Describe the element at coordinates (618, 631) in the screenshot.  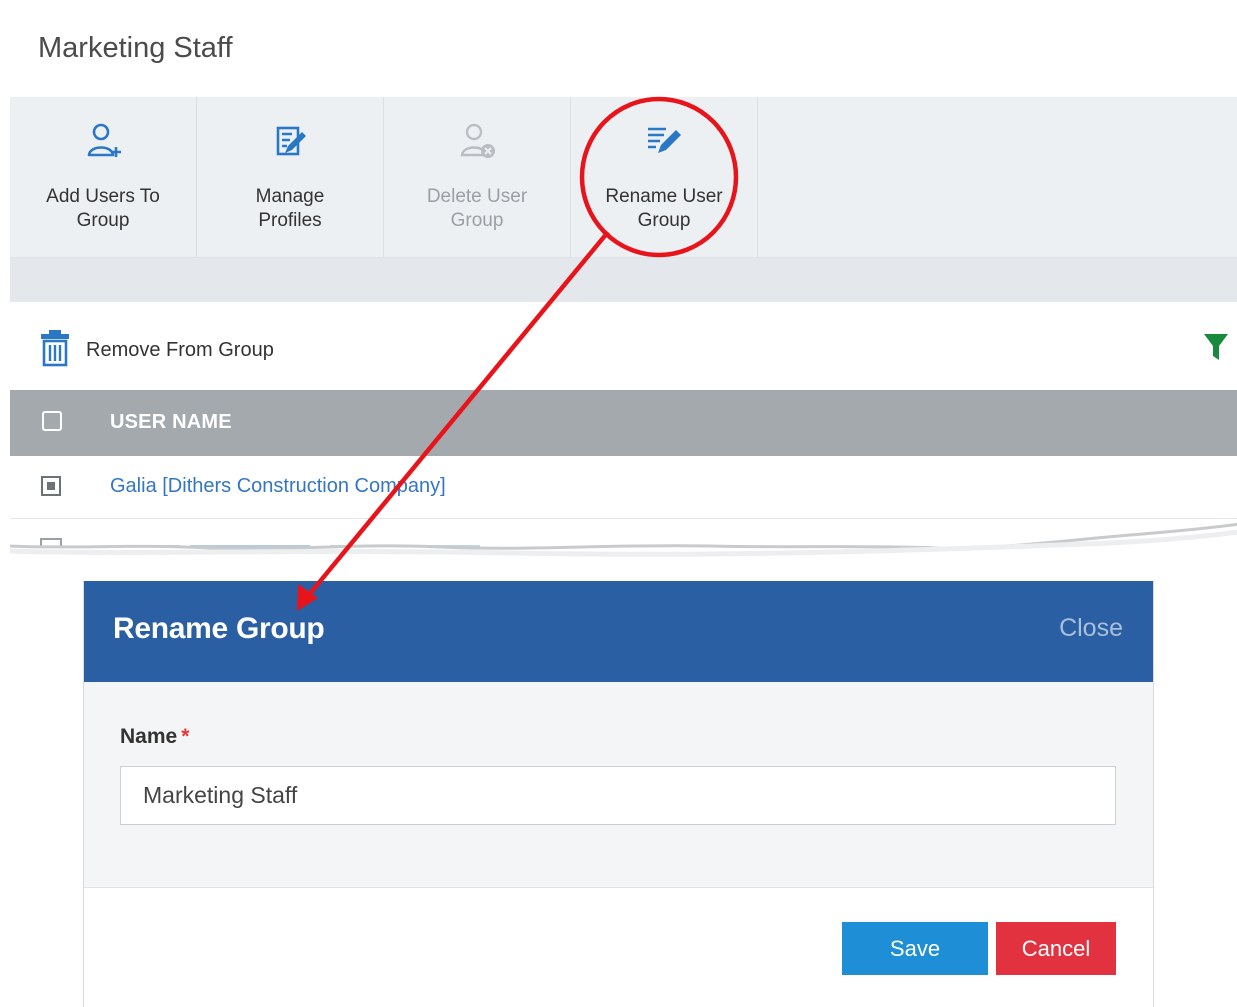
I see `dialog-header: Rename Group Close` at that location.